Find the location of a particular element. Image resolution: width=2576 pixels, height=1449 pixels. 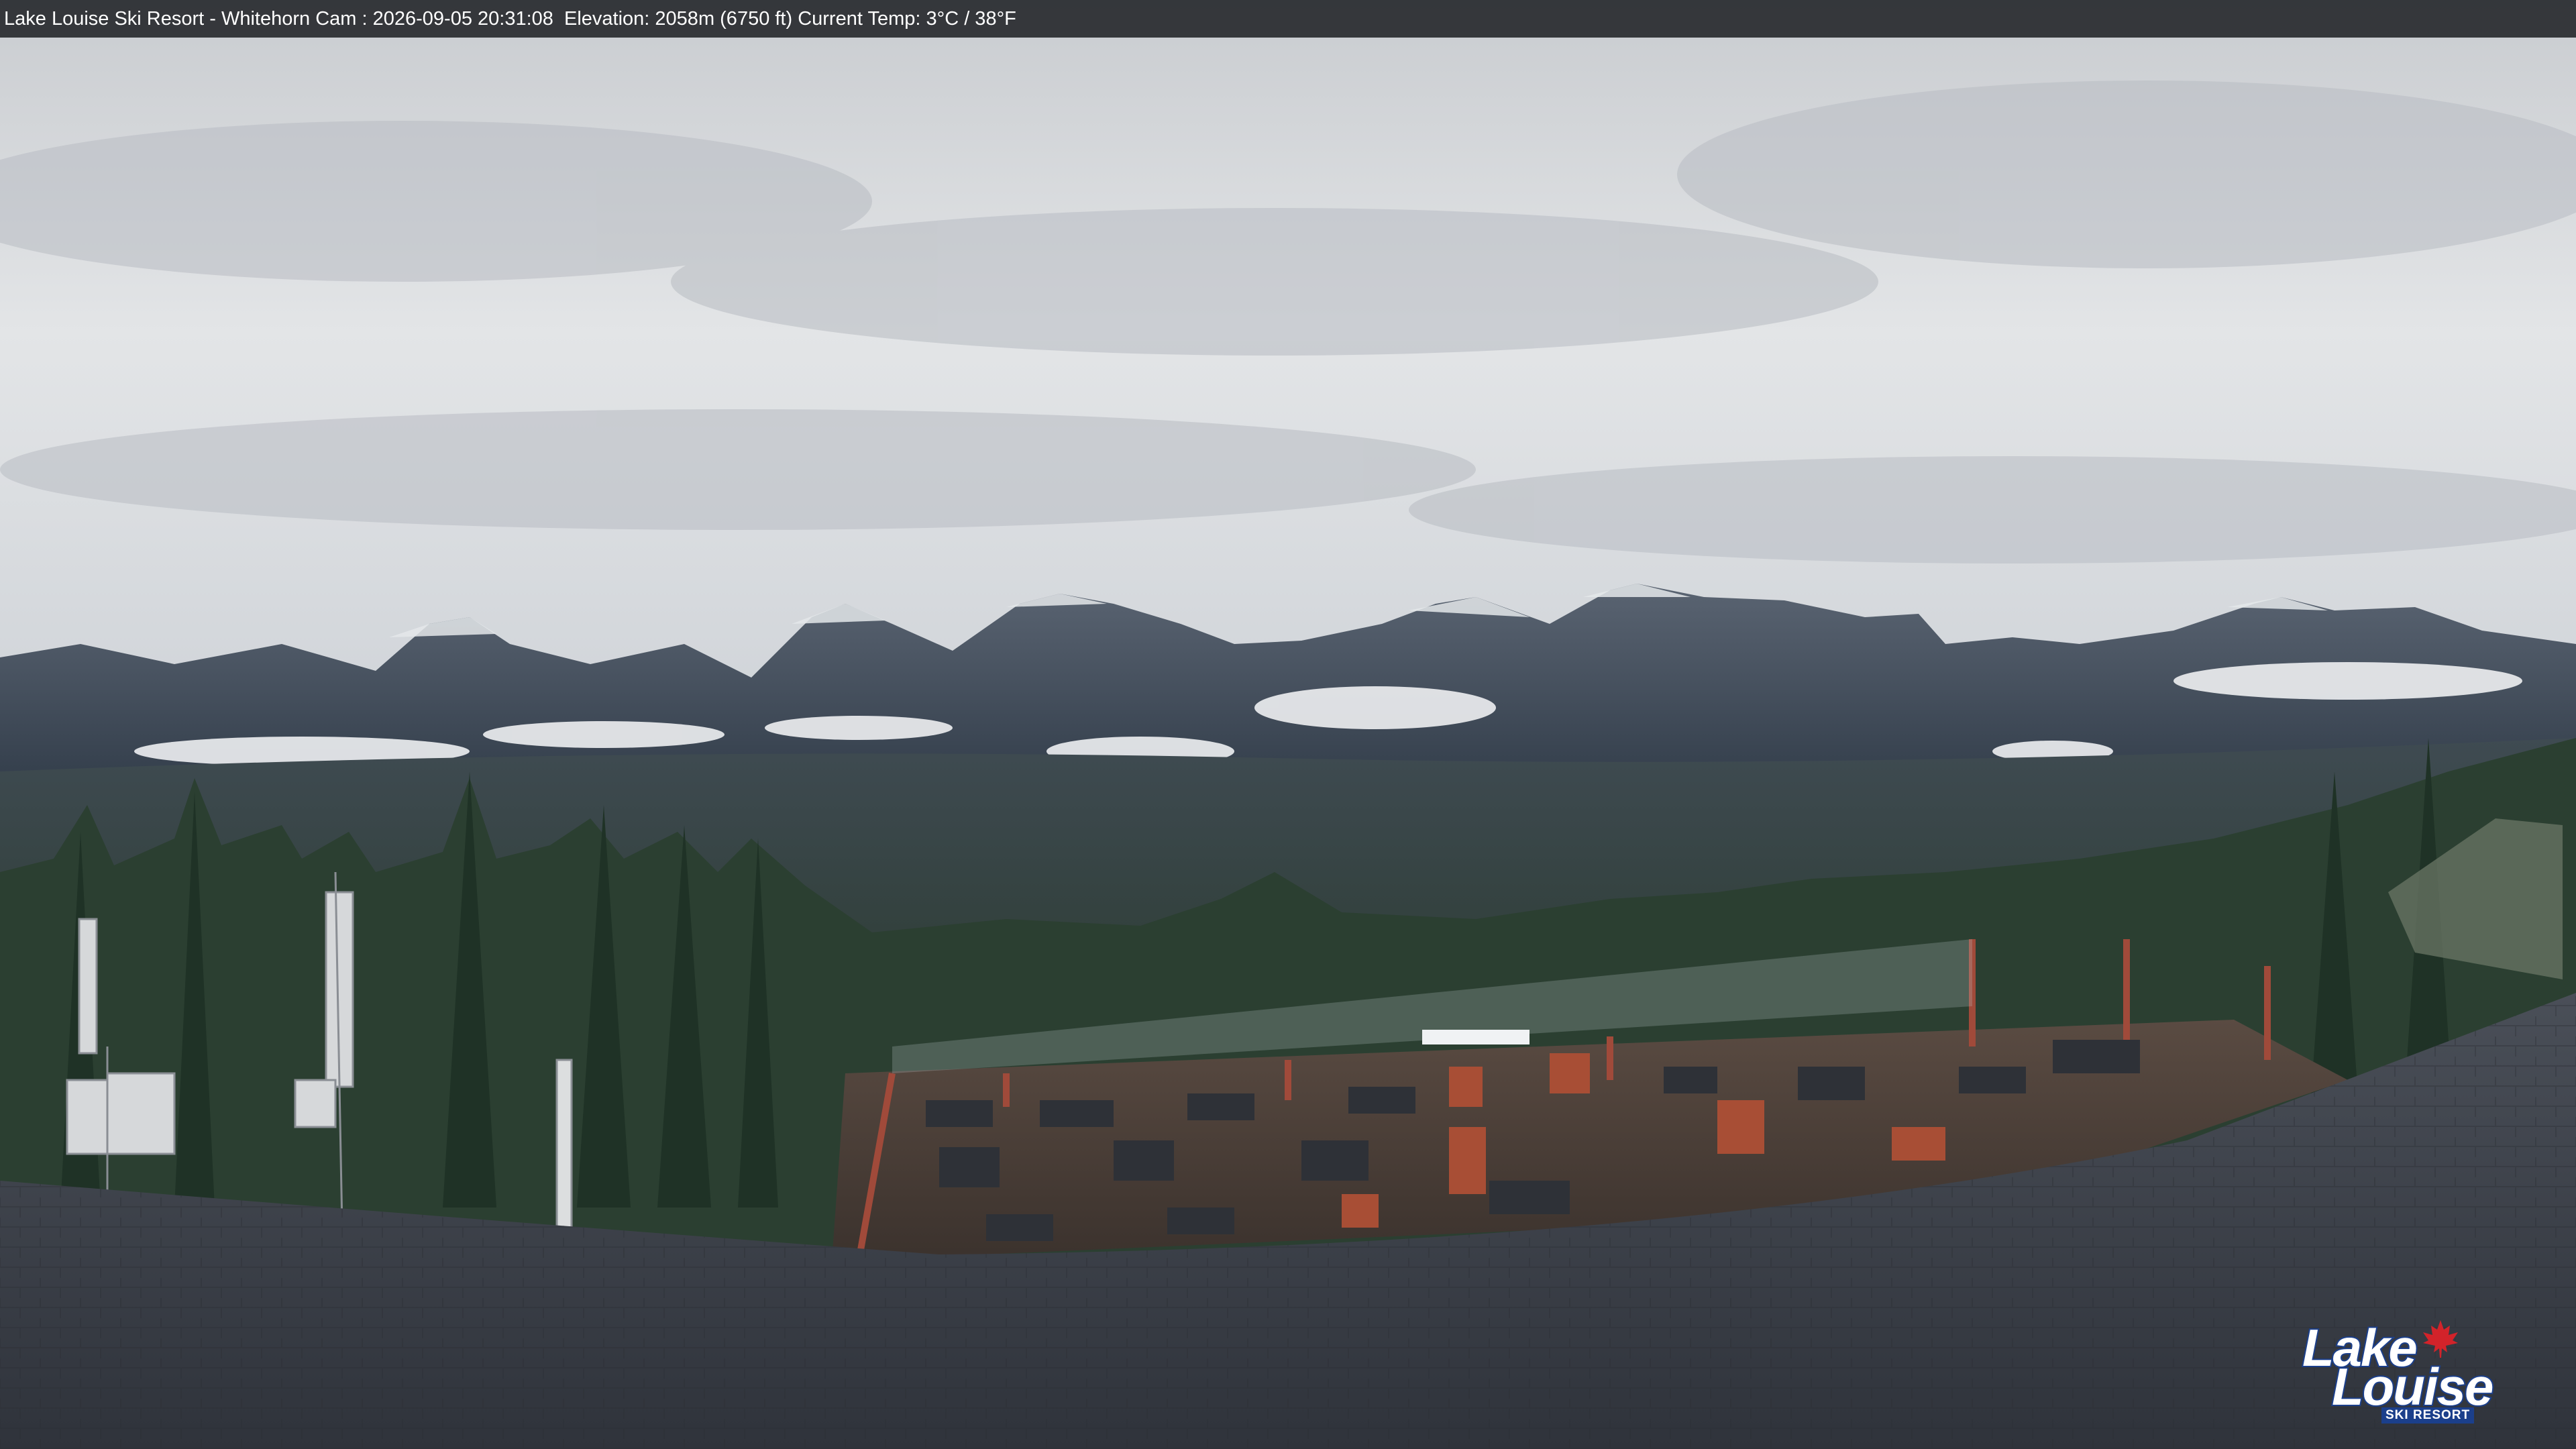

logo-tagline: SKI RESORT is located at coordinates (2428, 1415).